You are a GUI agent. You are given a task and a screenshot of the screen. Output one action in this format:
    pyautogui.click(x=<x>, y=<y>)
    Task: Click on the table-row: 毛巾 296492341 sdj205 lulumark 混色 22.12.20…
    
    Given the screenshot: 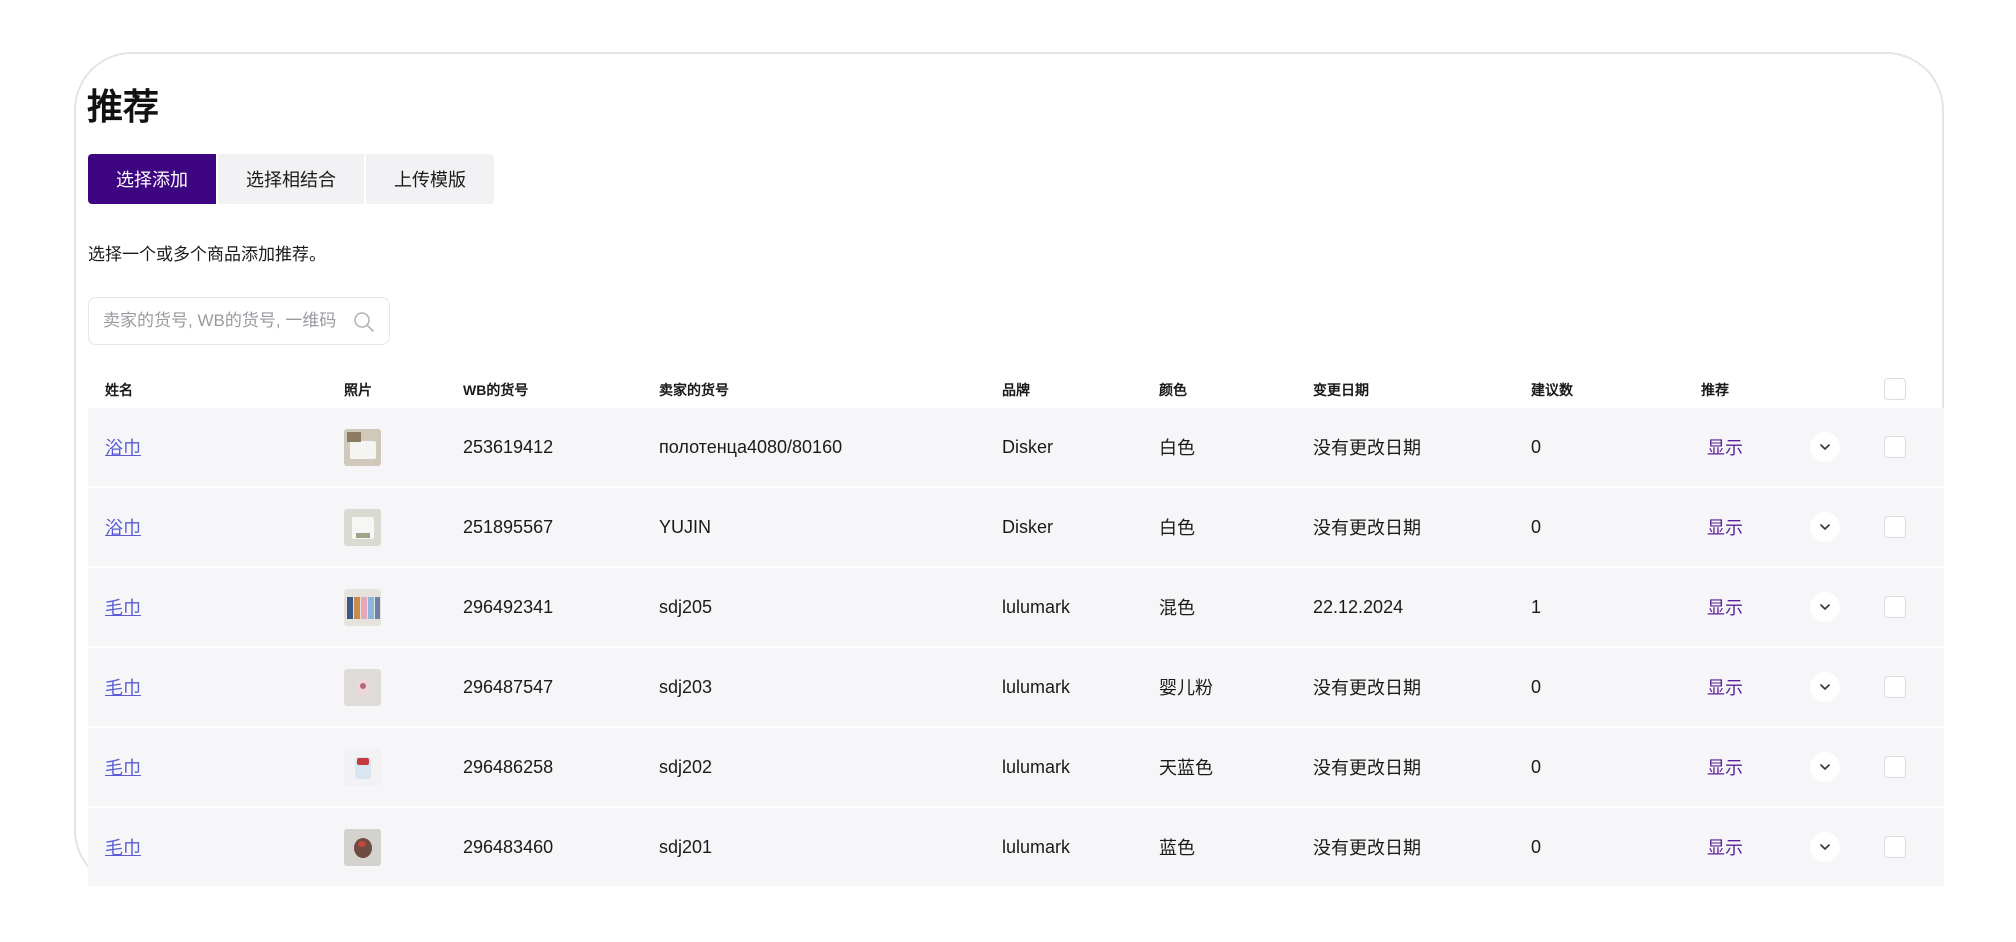 What is the action you would take?
    pyautogui.click(x=1016, y=608)
    